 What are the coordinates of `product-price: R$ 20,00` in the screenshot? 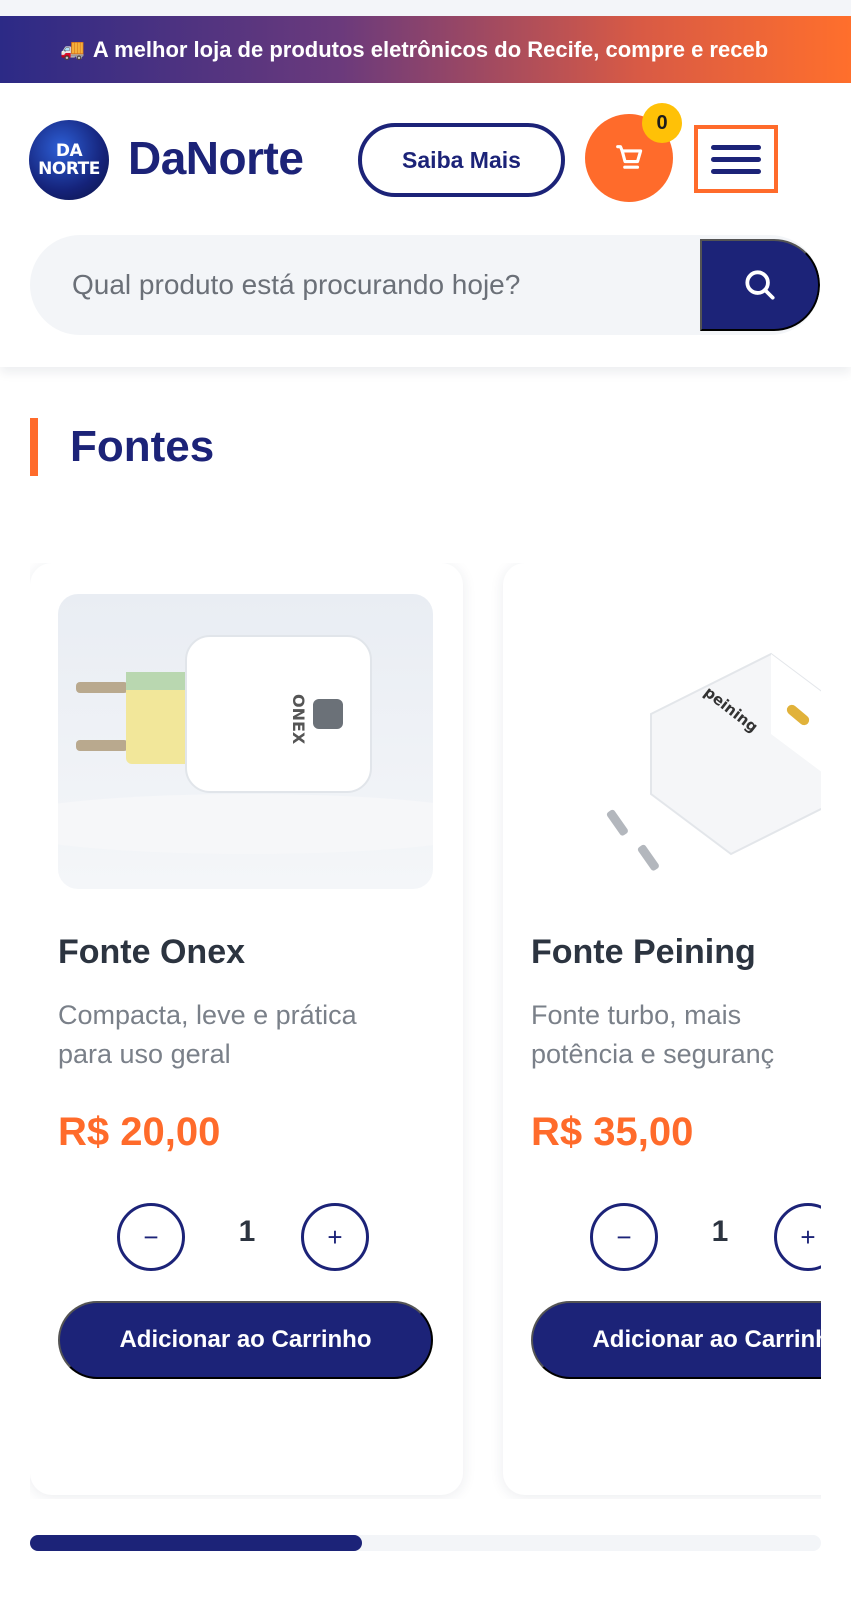 It's located at (139, 1132).